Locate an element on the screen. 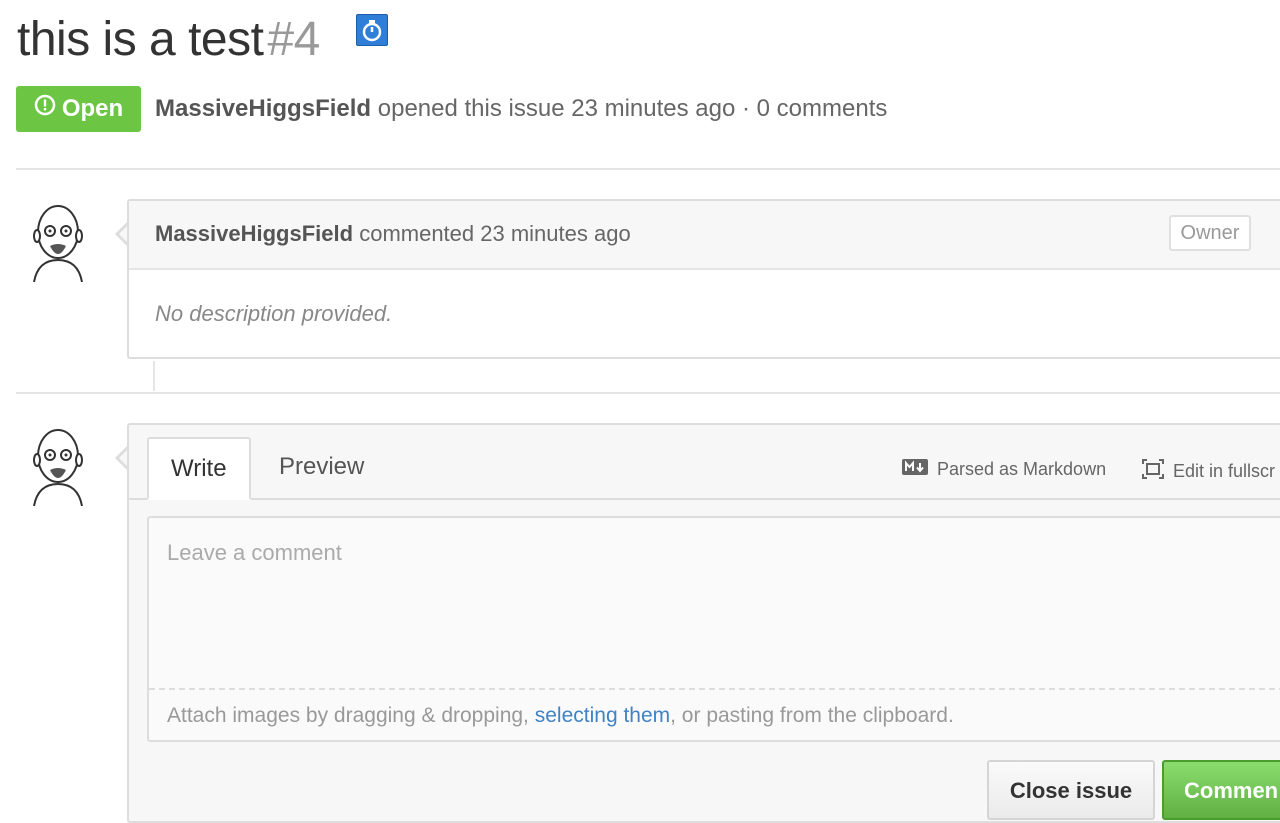  comment-body: No description provided. is located at coordinates (274, 313).